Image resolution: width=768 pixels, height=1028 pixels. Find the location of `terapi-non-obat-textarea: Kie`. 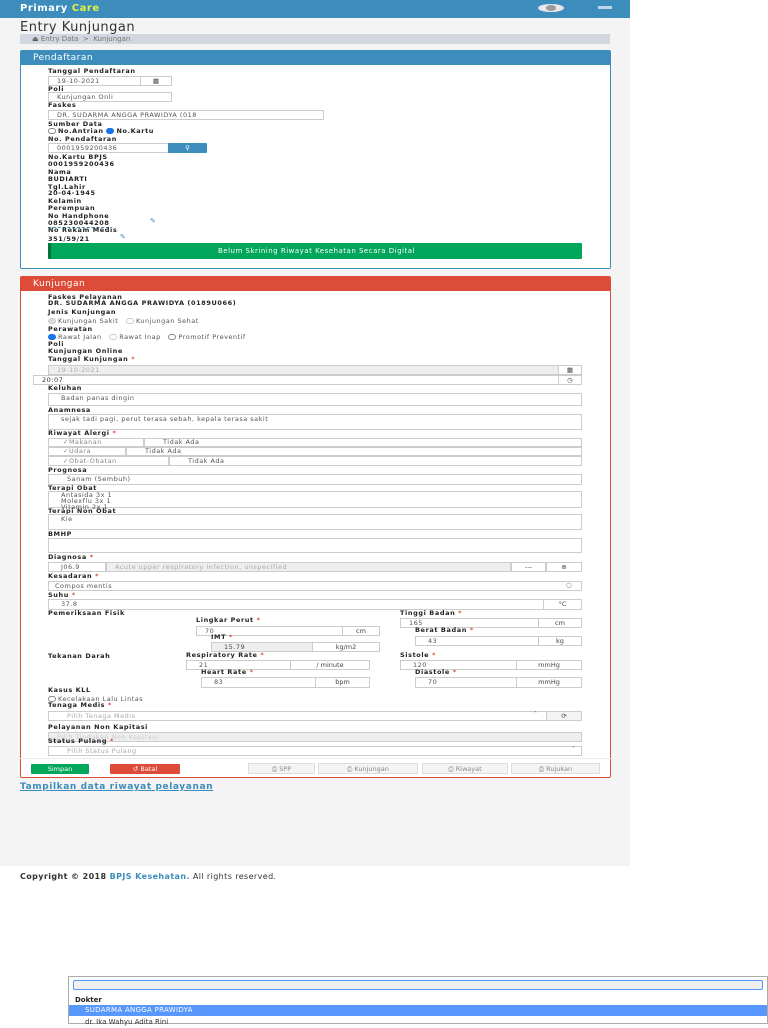

terapi-non-obat-textarea: Kie is located at coordinates (315, 522).